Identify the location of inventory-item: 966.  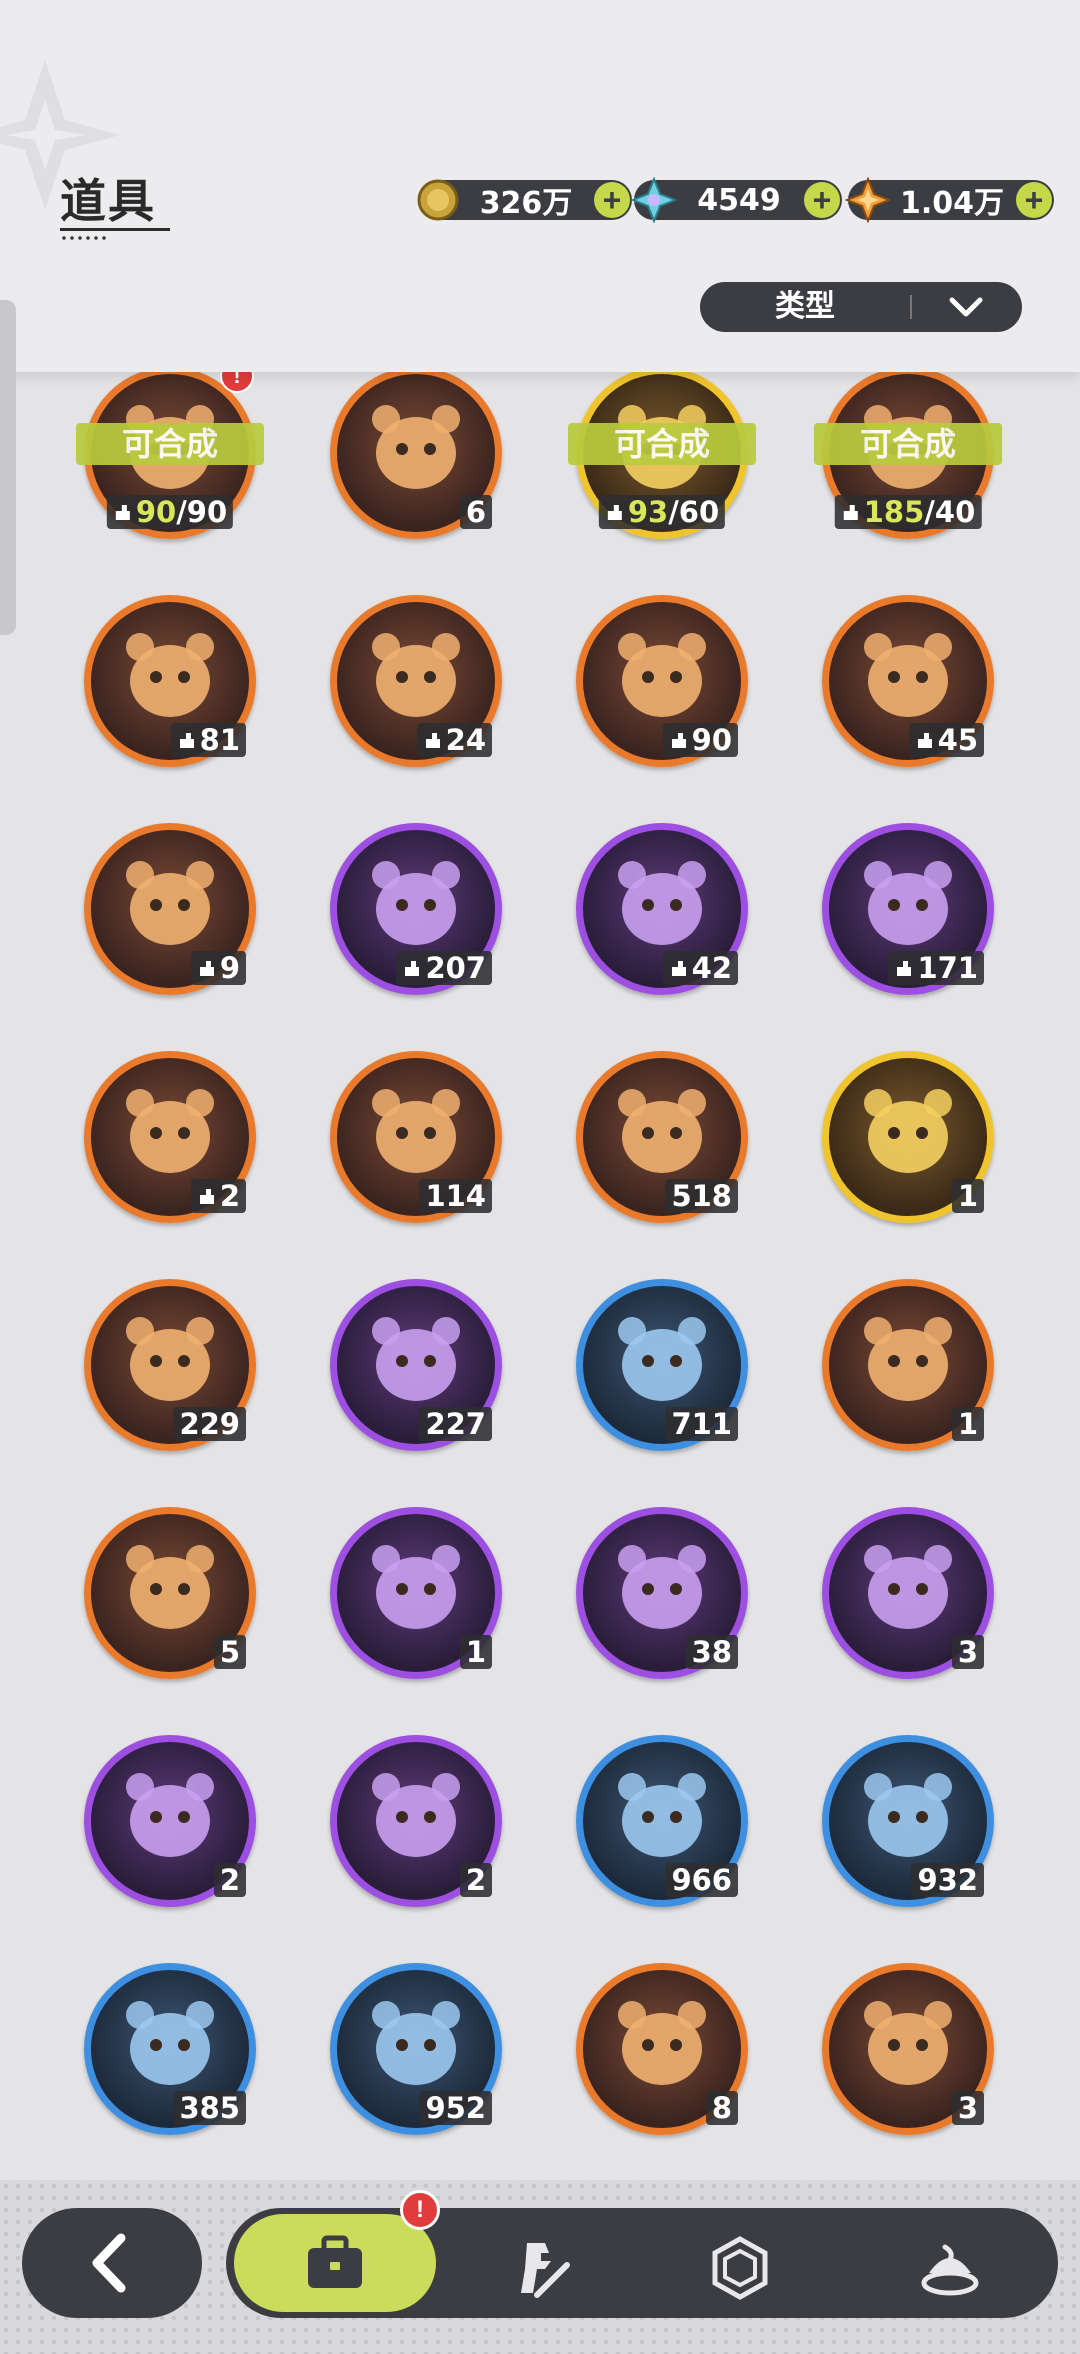
(662, 1821).